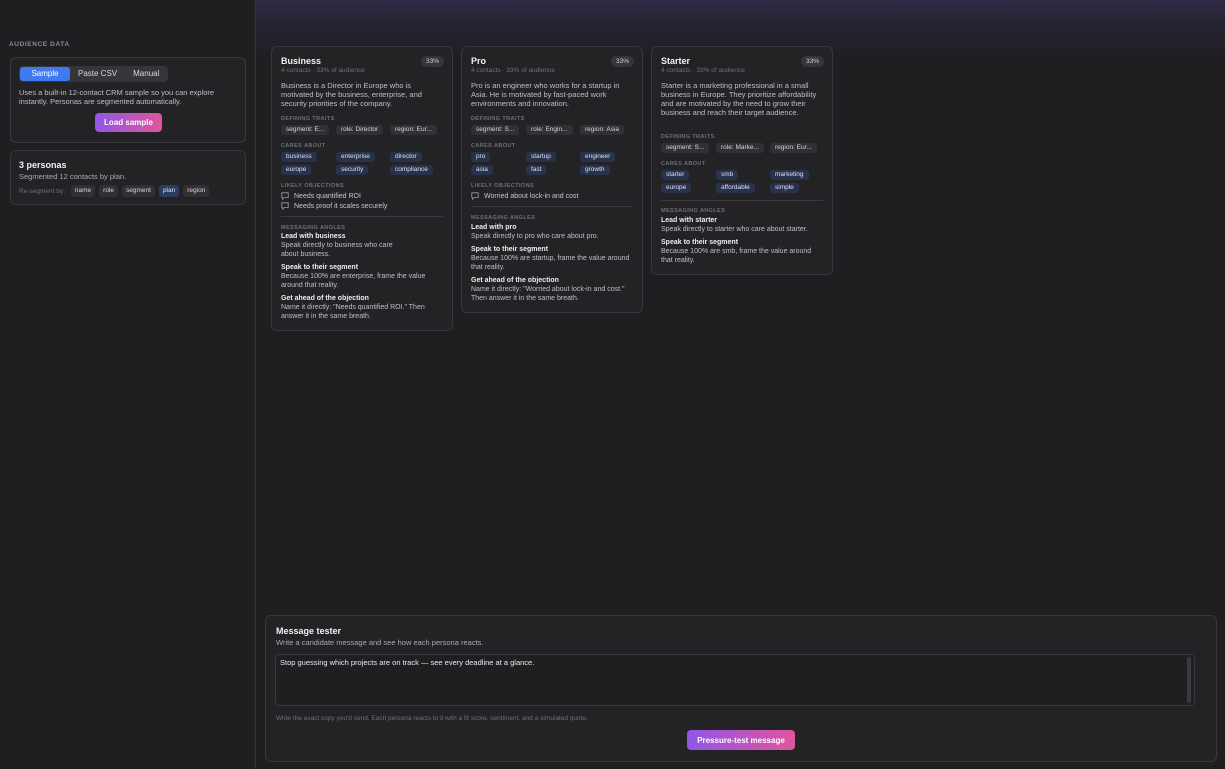  I want to click on tab-manual: Manual, so click(146, 74).